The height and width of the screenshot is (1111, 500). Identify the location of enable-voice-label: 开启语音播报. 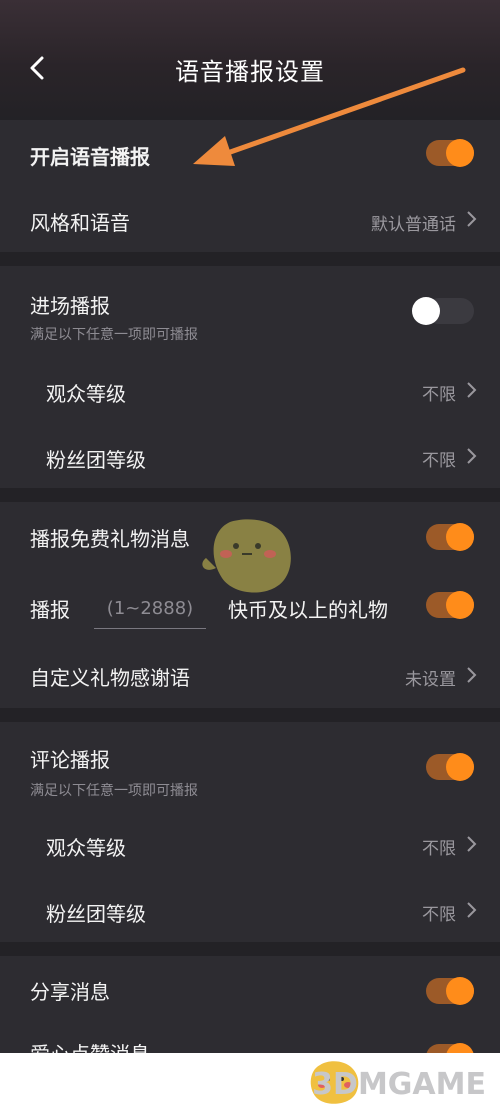
(90, 157).